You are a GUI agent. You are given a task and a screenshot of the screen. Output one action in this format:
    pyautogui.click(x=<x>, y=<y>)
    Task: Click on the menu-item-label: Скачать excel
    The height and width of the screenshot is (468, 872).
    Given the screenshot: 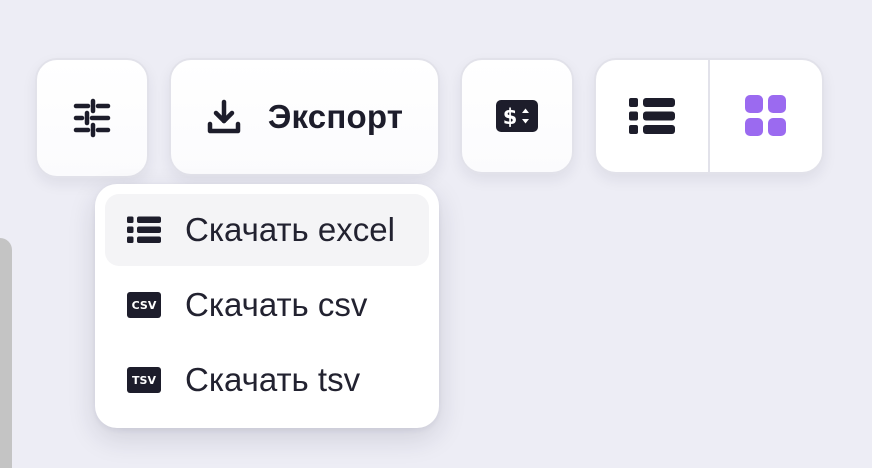 What is the action you would take?
    pyautogui.click(x=290, y=229)
    